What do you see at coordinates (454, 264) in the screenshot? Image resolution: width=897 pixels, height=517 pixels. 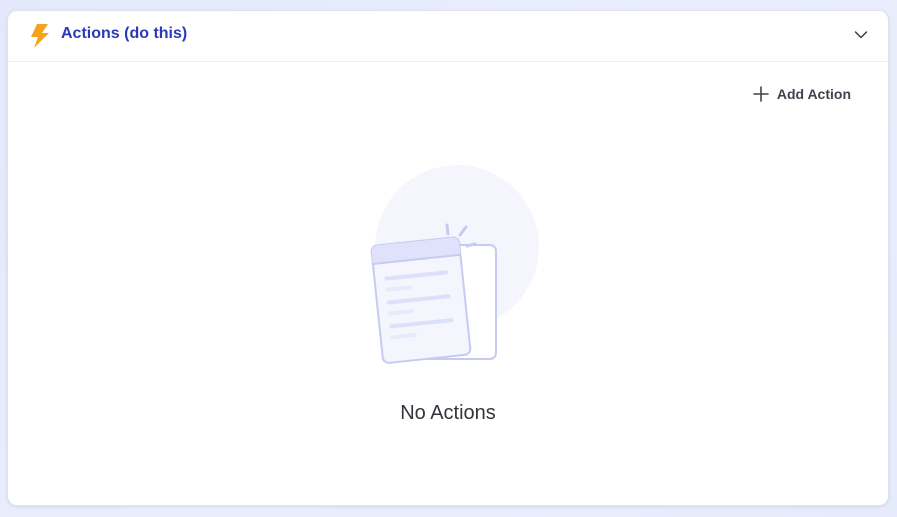 I see `empty-documents-illustration` at bounding box center [454, 264].